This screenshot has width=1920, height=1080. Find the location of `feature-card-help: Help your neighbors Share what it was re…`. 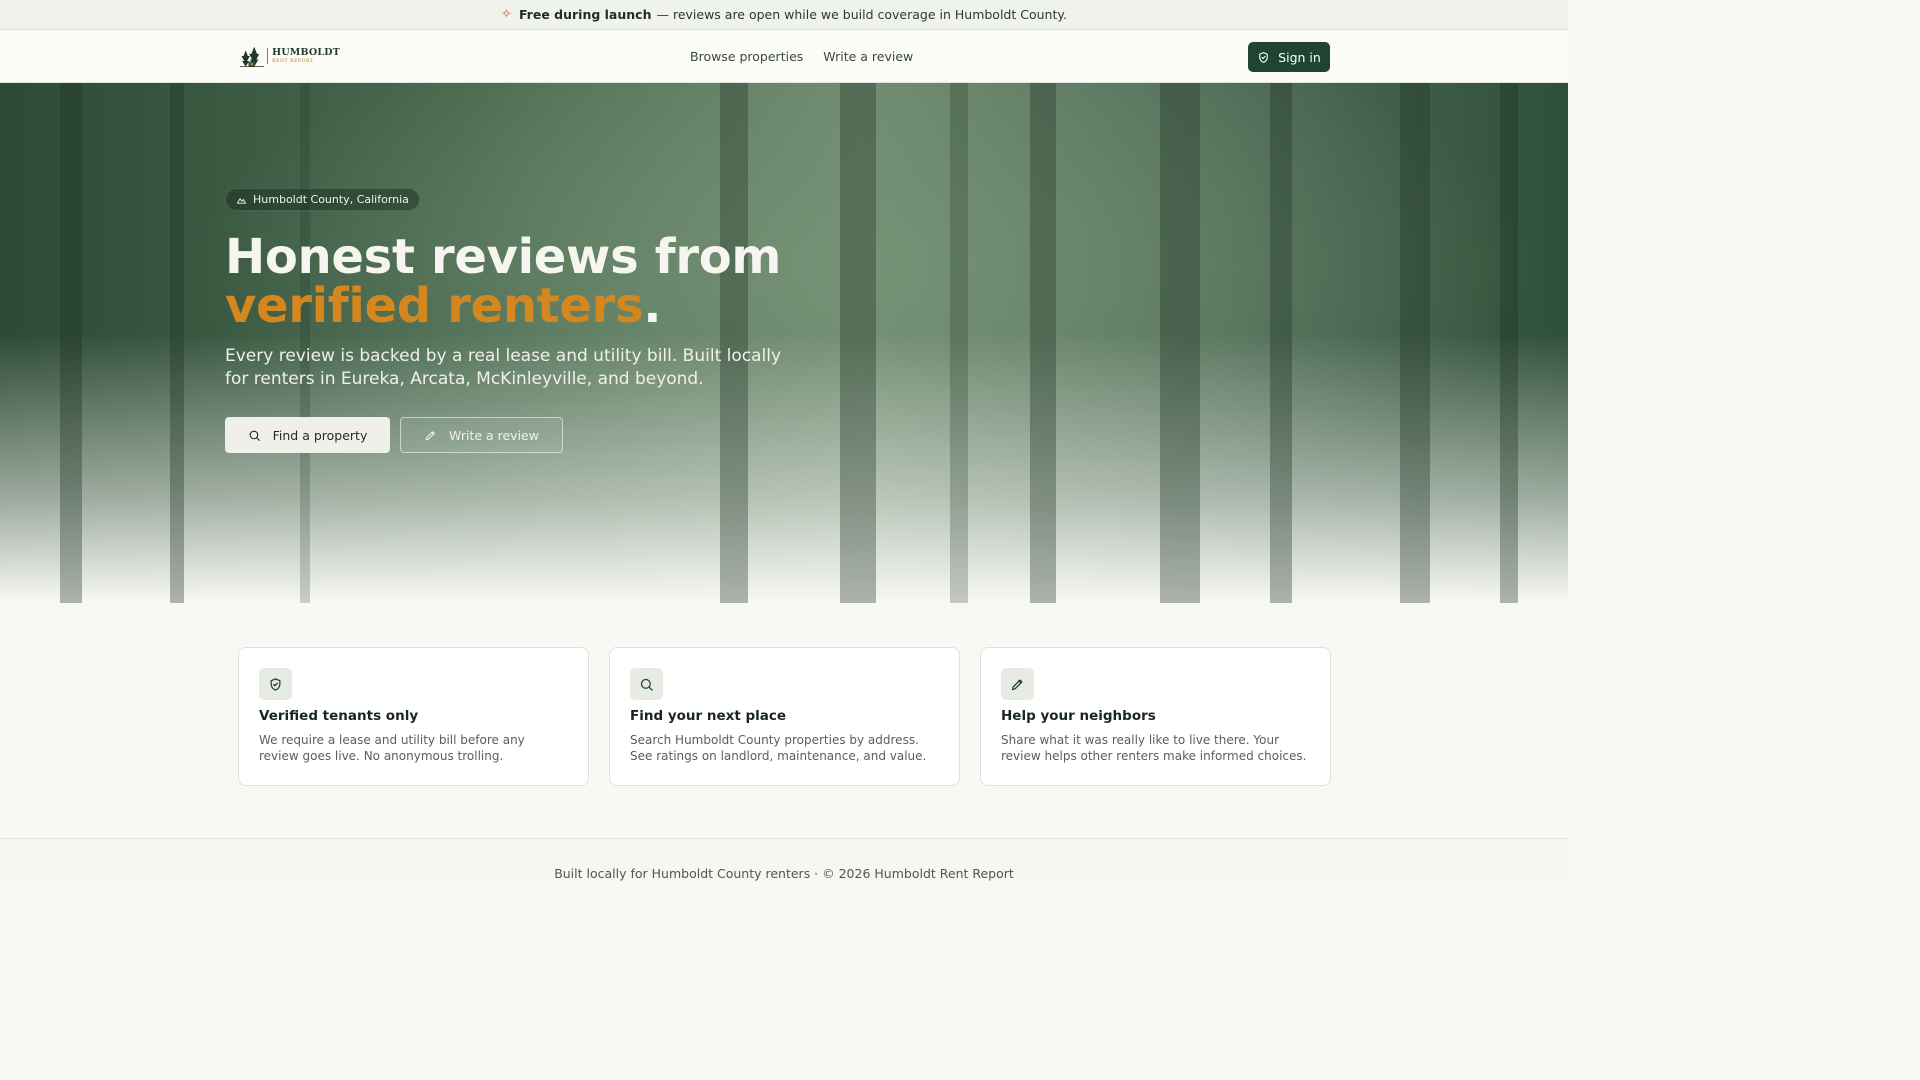

feature-card-help: Help your neighbors Share what it was re… is located at coordinates (1155, 716).